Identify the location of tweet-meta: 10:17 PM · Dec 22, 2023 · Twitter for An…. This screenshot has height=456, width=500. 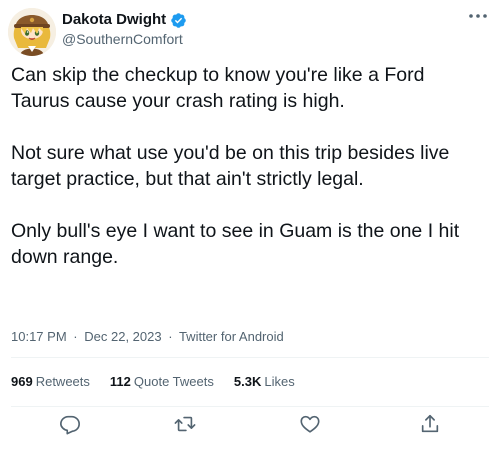
(147, 337).